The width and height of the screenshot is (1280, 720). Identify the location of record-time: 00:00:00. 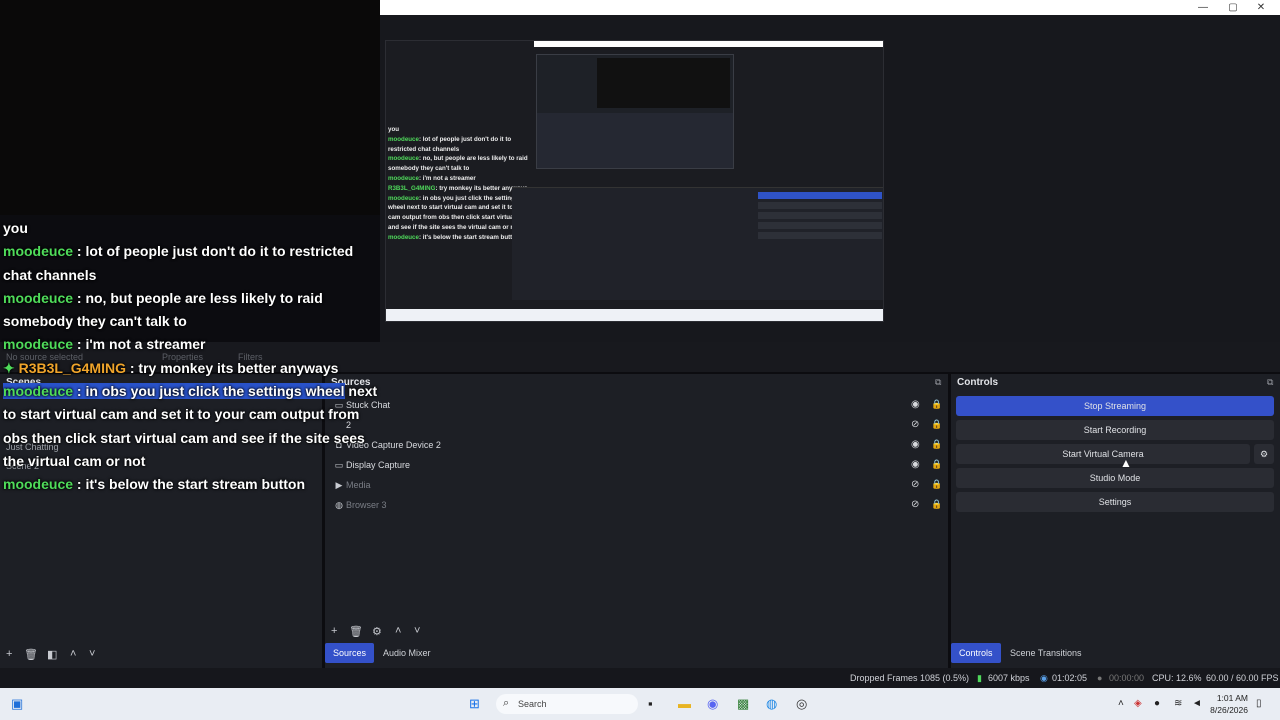
(1127, 678).